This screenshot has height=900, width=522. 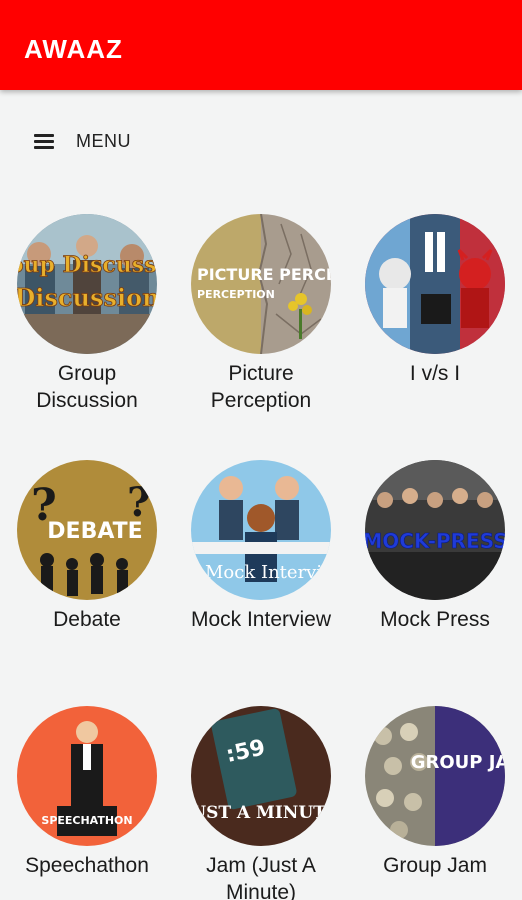 I want to click on svg-text: JUST A MINUTE, so click(x=261, y=813).